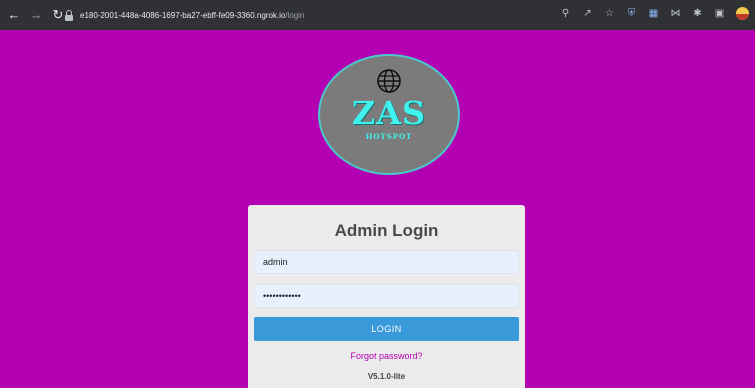 The image size is (755, 388). What do you see at coordinates (389, 136) in the screenshot?
I see `logo-subtitle: HOTSPOT` at bounding box center [389, 136].